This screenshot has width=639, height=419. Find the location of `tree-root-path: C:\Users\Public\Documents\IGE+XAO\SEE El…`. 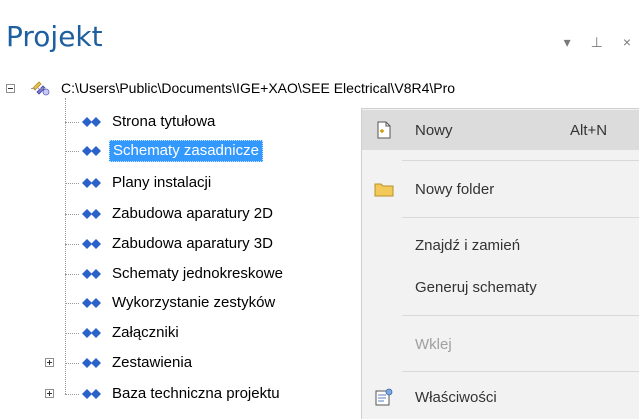

tree-root-path: C:\Users\Public\Documents\IGE+XAO\SEE El… is located at coordinates (258, 88).